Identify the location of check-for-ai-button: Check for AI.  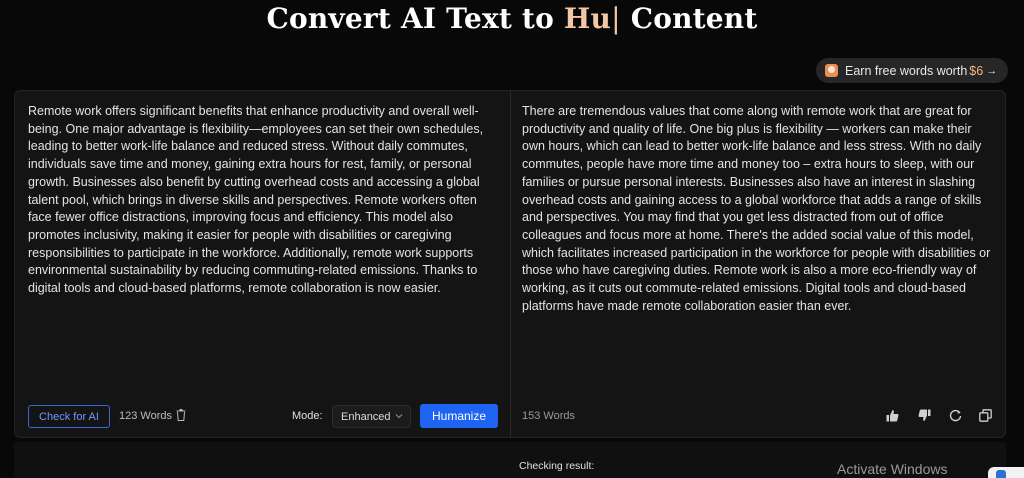
(69, 416).